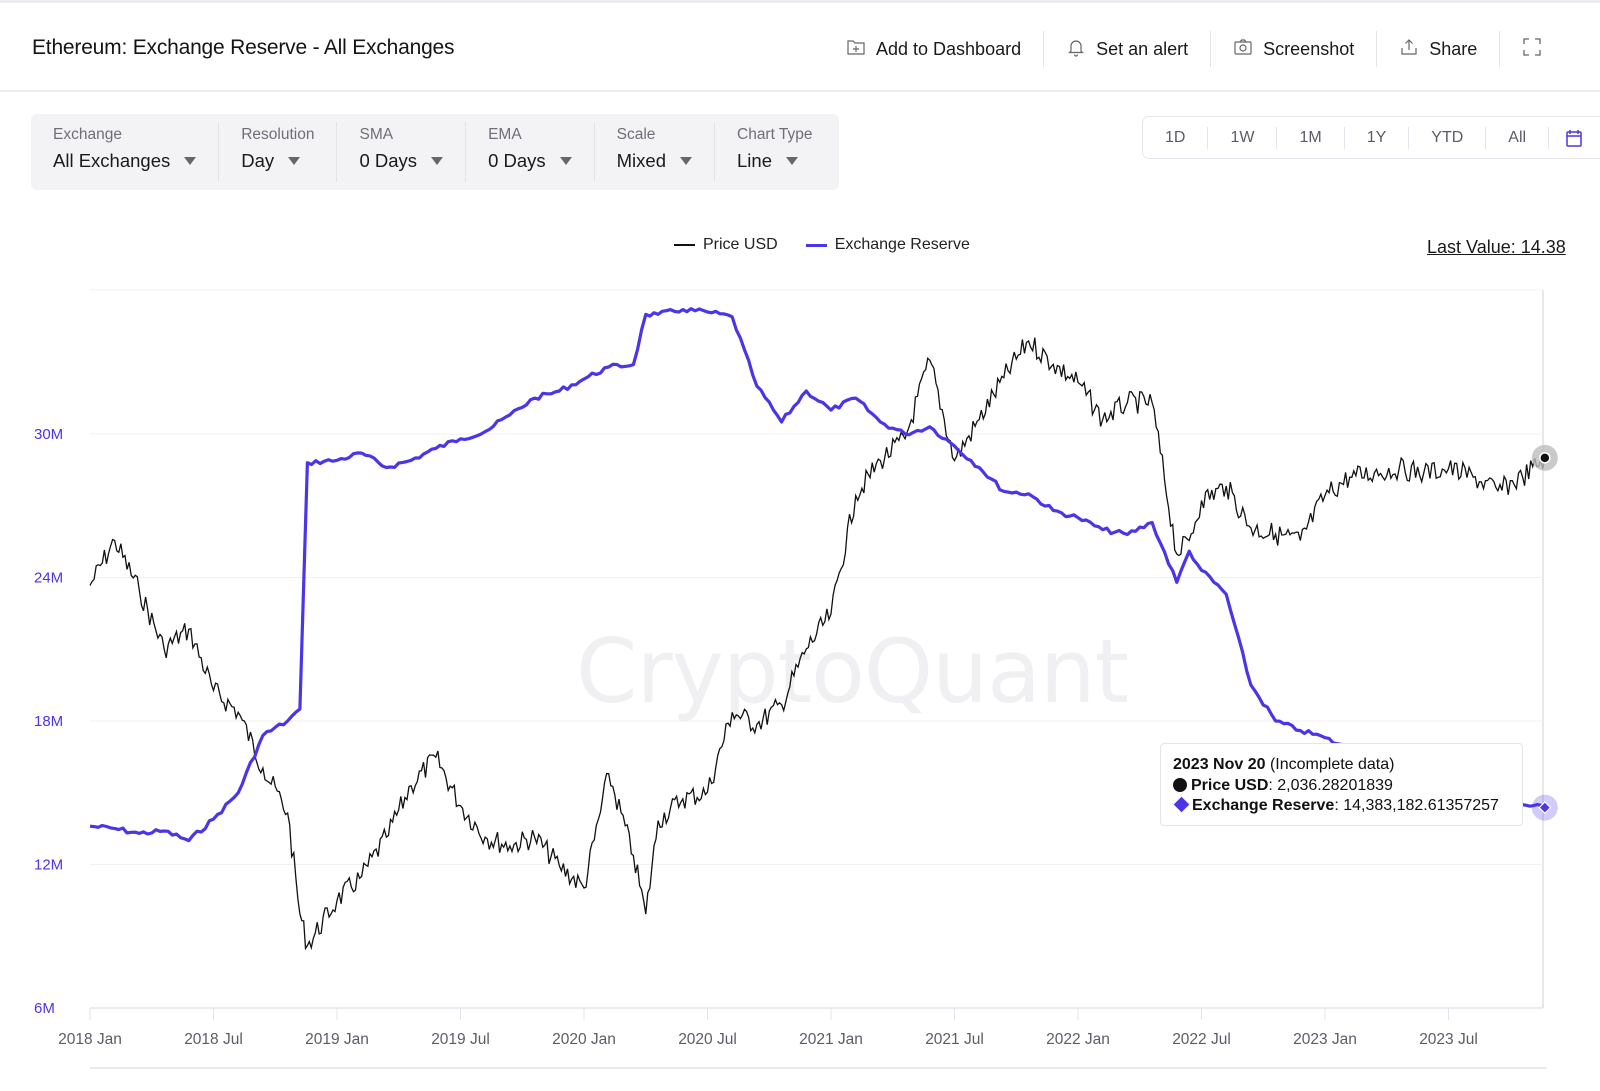 This screenshot has width=1600, height=1091. Describe the element at coordinates (954, 1039) in the screenshot. I see `x-tick-label: 2021 Jul` at that location.